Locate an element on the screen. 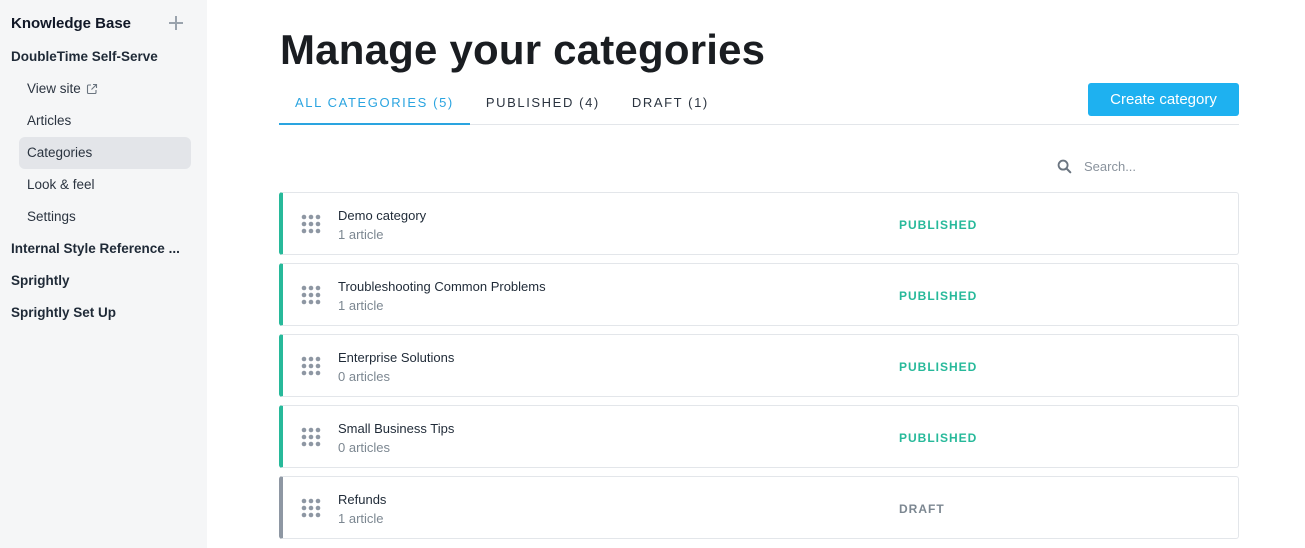 The image size is (1305, 548). nav-item-label: Look & feel is located at coordinates (61, 184).